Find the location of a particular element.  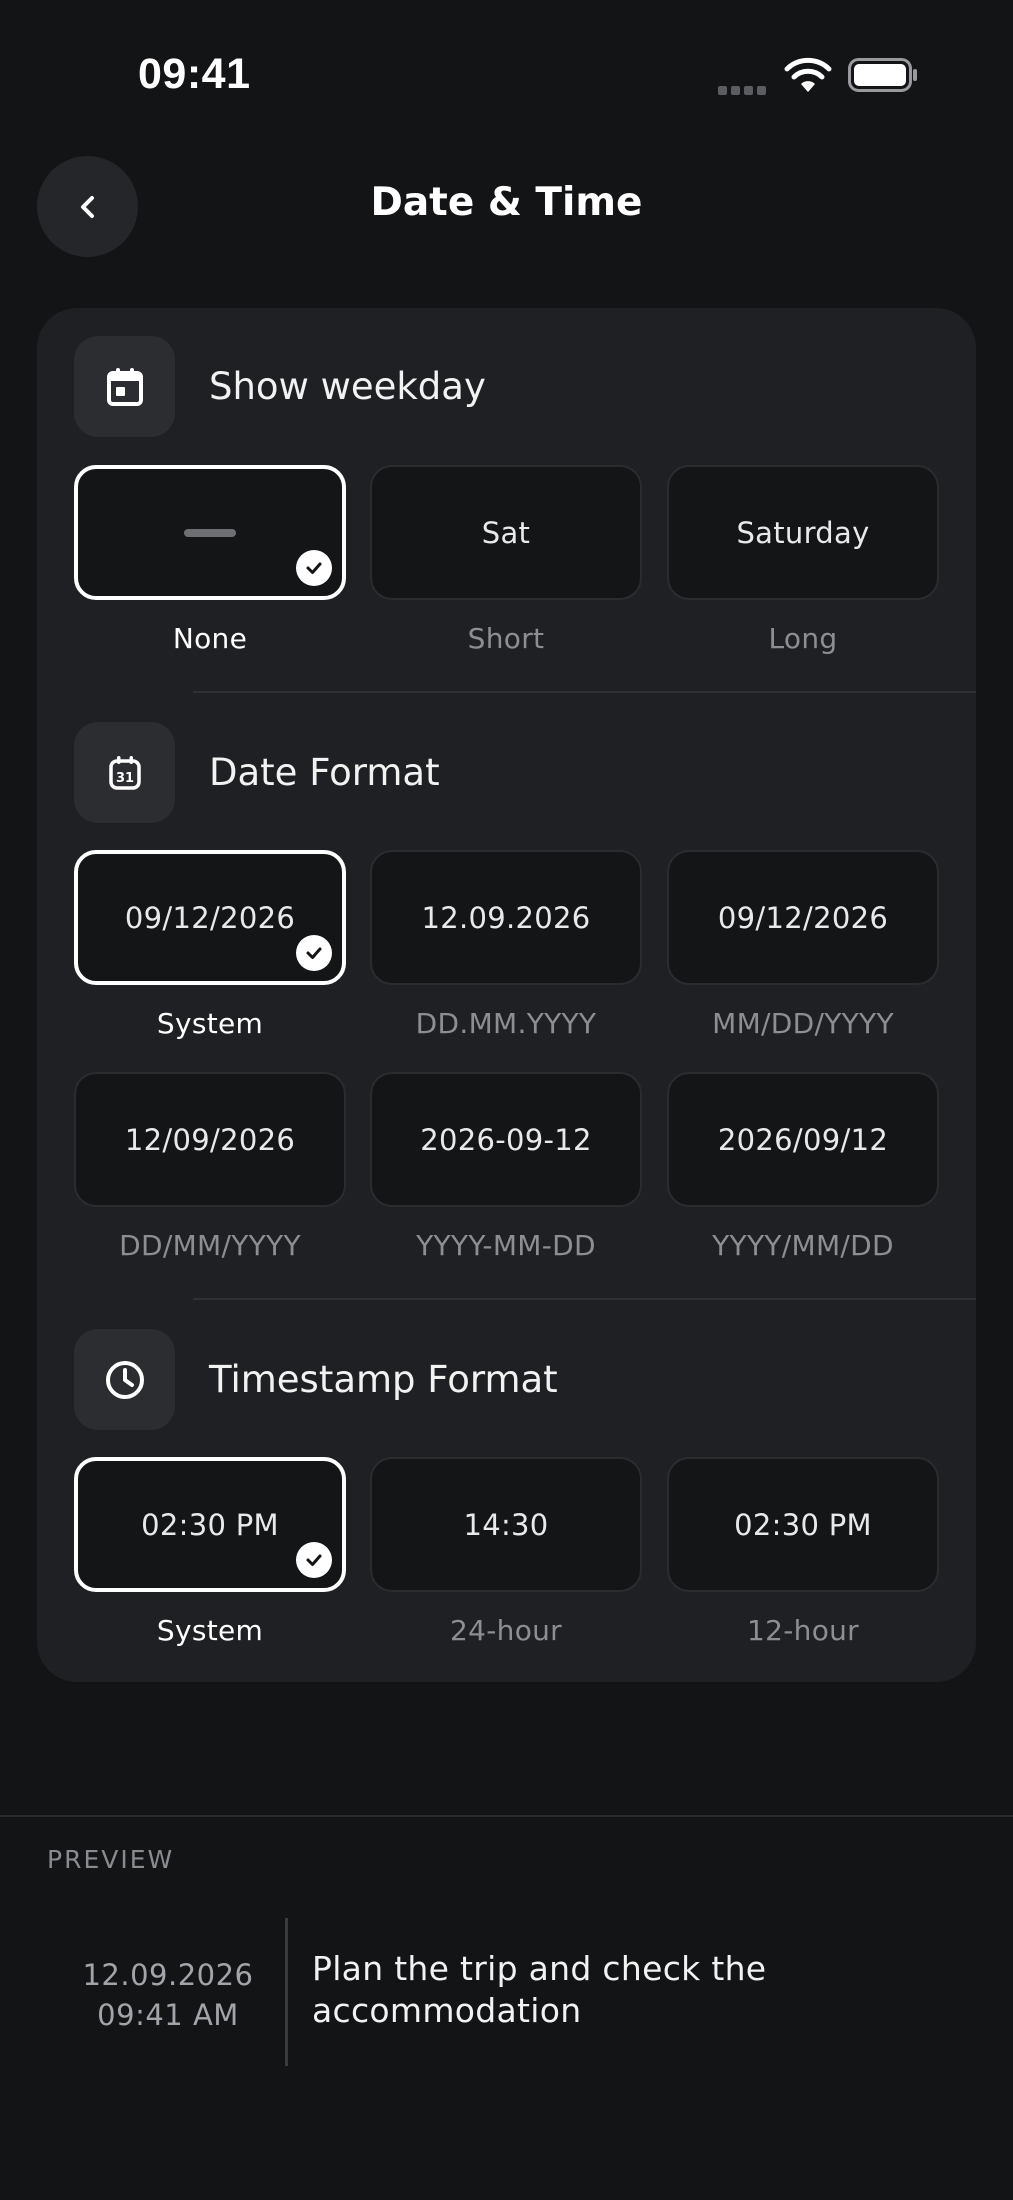

option-preview: 2026-09-12 is located at coordinates (506, 1139).